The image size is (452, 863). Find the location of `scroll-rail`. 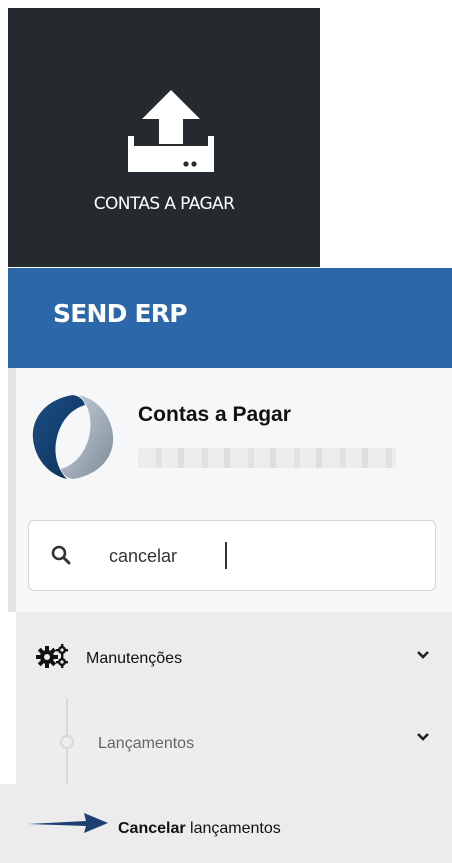

scroll-rail is located at coordinates (12, 490).